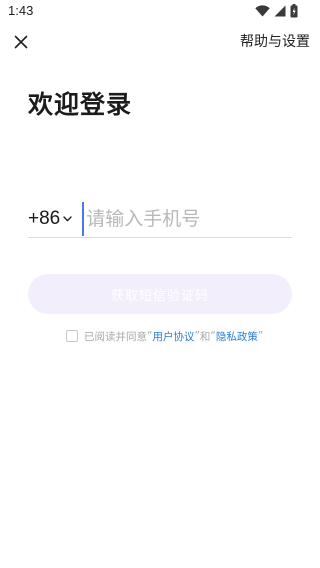  I want to click on battery-icon, so click(294, 11).